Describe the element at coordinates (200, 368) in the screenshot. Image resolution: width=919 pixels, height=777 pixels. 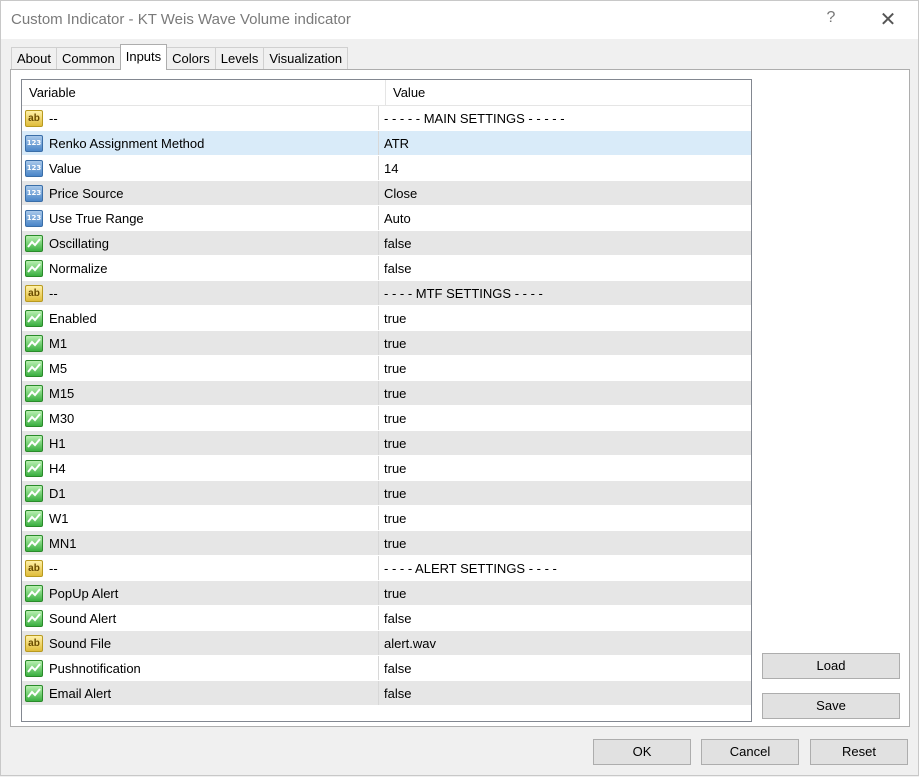
I see `variable-cell: M5` at that location.